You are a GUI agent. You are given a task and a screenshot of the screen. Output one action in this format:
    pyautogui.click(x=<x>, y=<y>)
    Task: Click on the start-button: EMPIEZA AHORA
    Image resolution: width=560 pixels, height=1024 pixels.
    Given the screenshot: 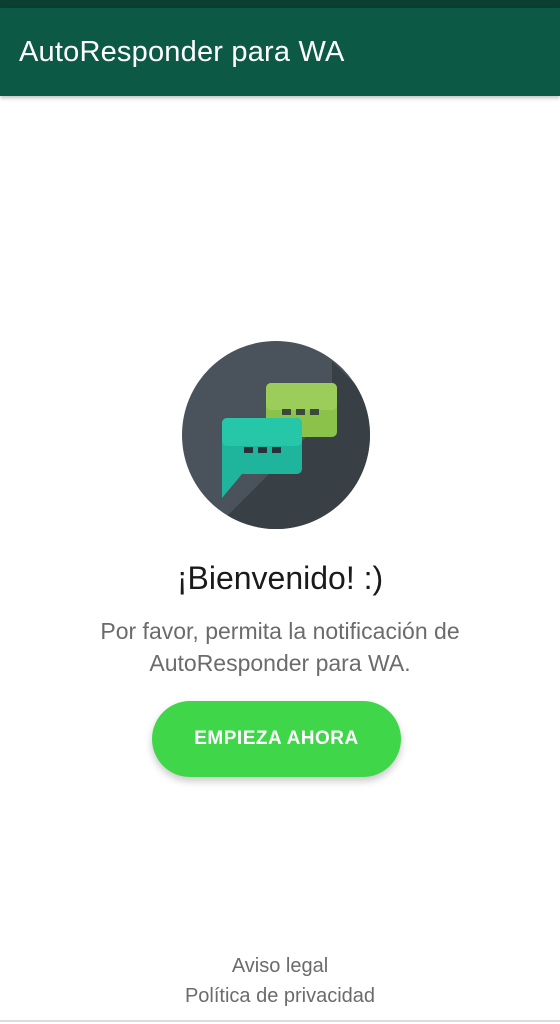 What is the action you would take?
    pyautogui.click(x=276, y=739)
    